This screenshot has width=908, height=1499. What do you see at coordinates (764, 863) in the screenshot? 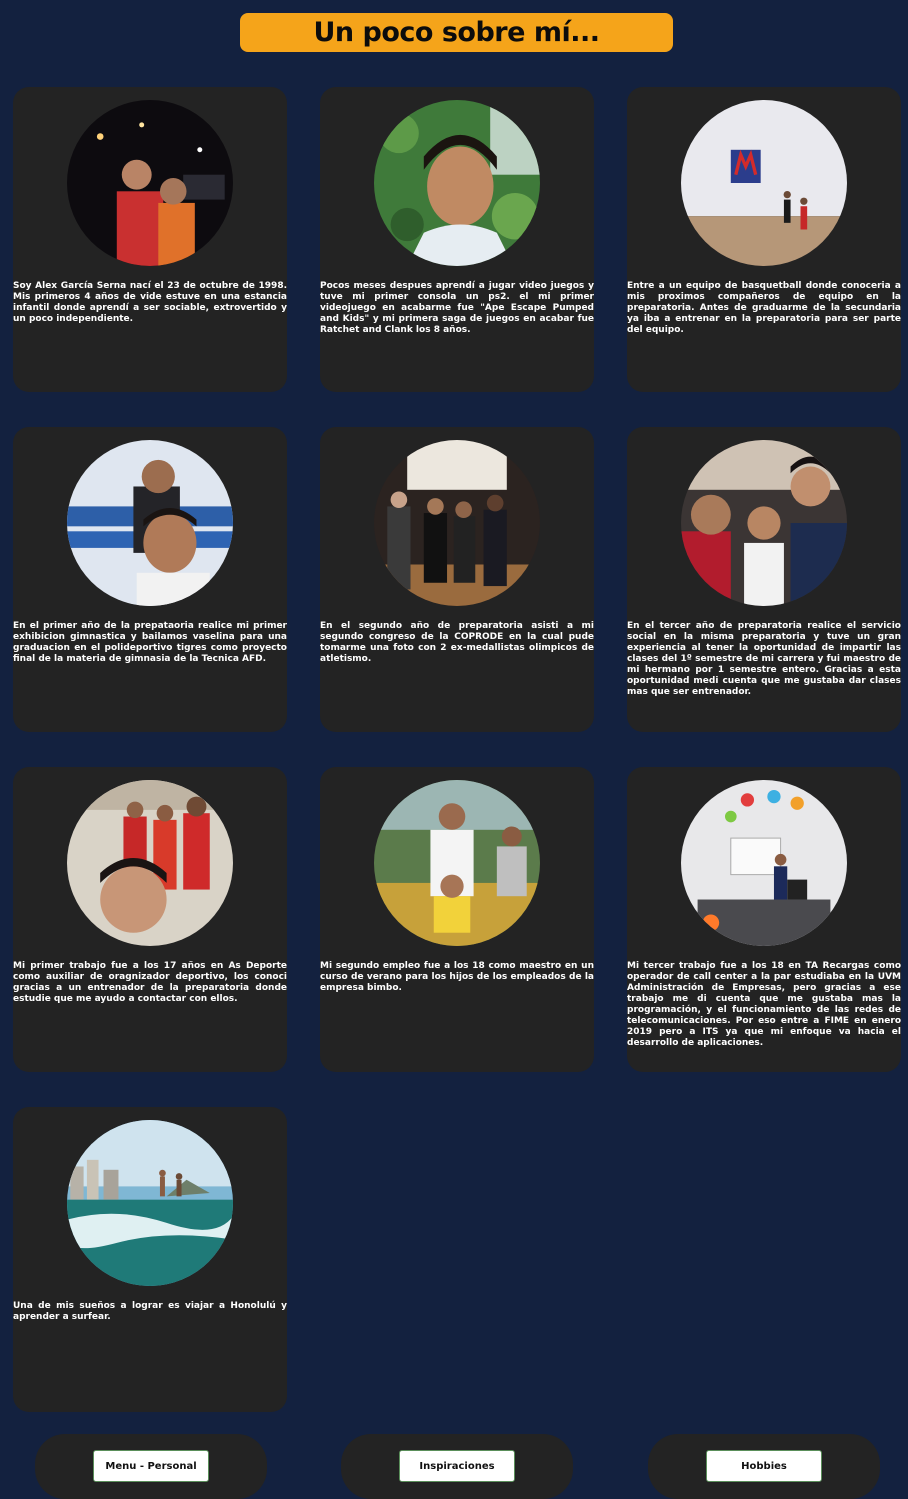
I see `office-photo` at bounding box center [764, 863].